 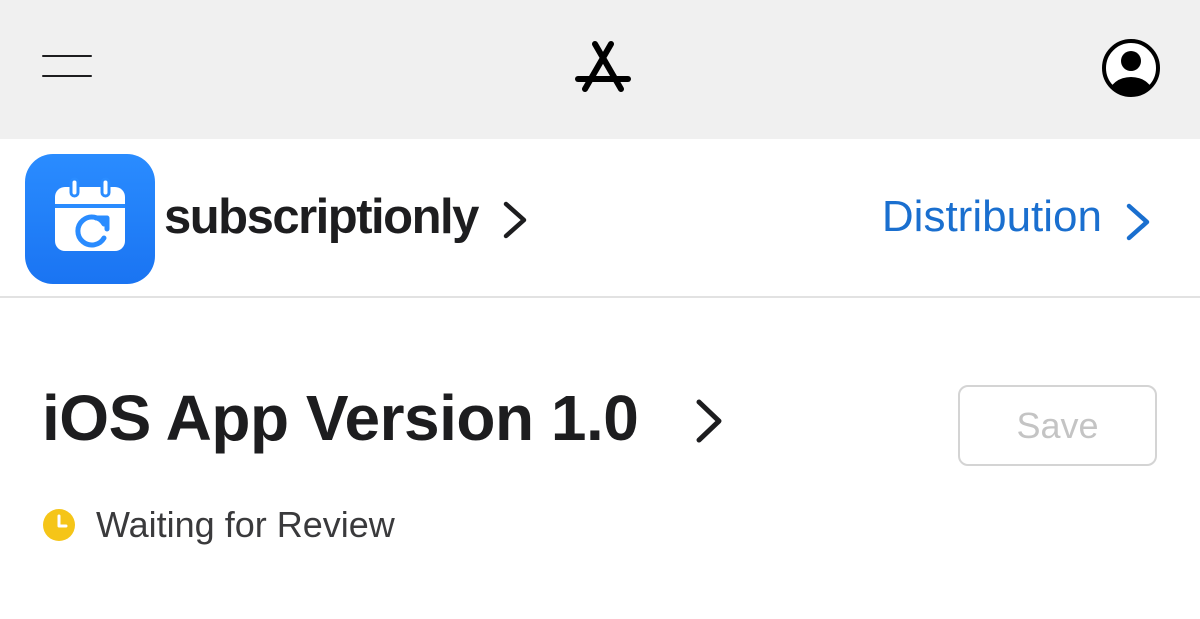 I want to click on status-text: Waiting for Review, so click(x=245, y=524).